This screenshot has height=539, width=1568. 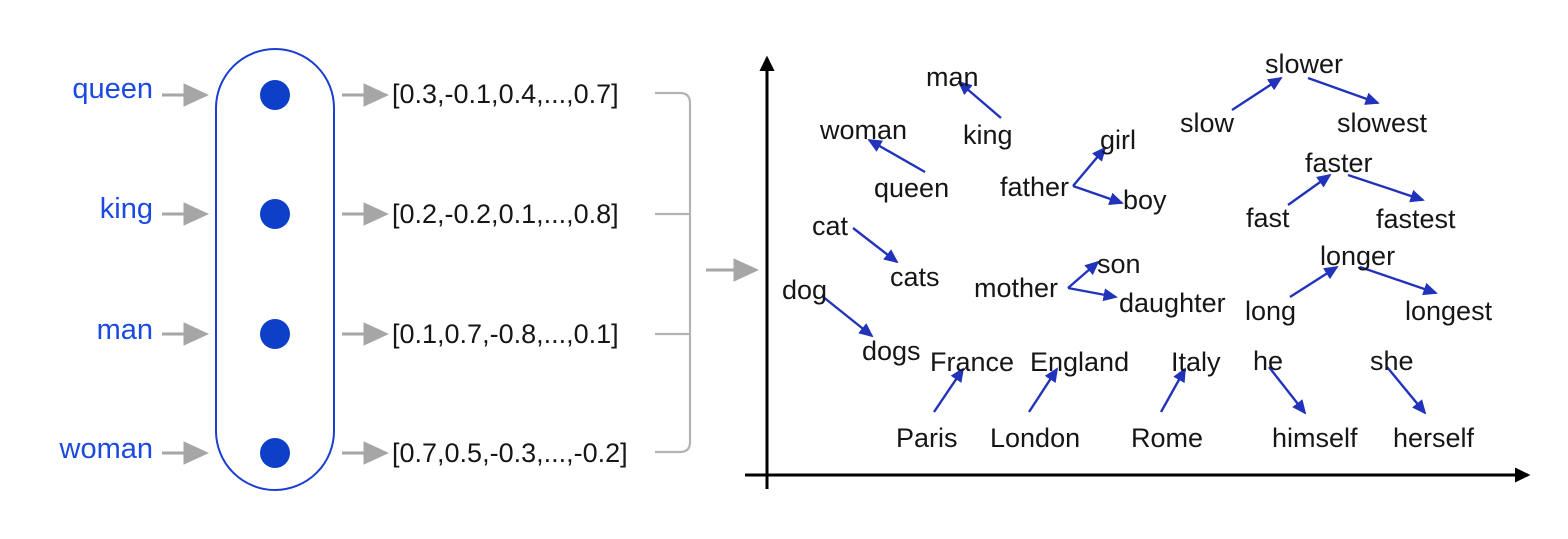 What do you see at coordinates (927, 438) in the screenshot?
I see `scatter-word-Paris: Paris` at bounding box center [927, 438].